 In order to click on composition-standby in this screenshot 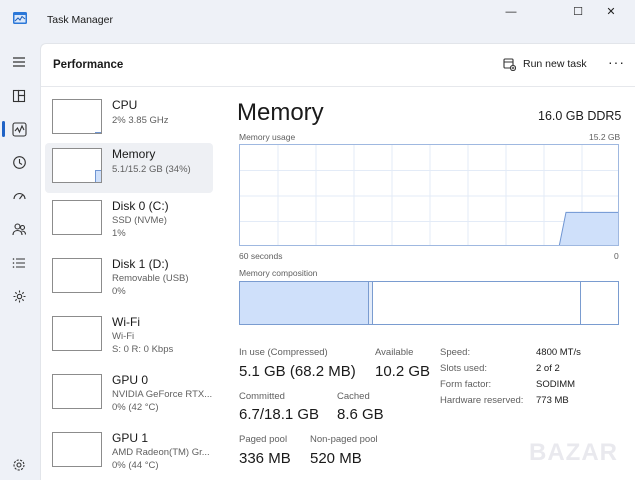, I will do `click(477, 303)`.